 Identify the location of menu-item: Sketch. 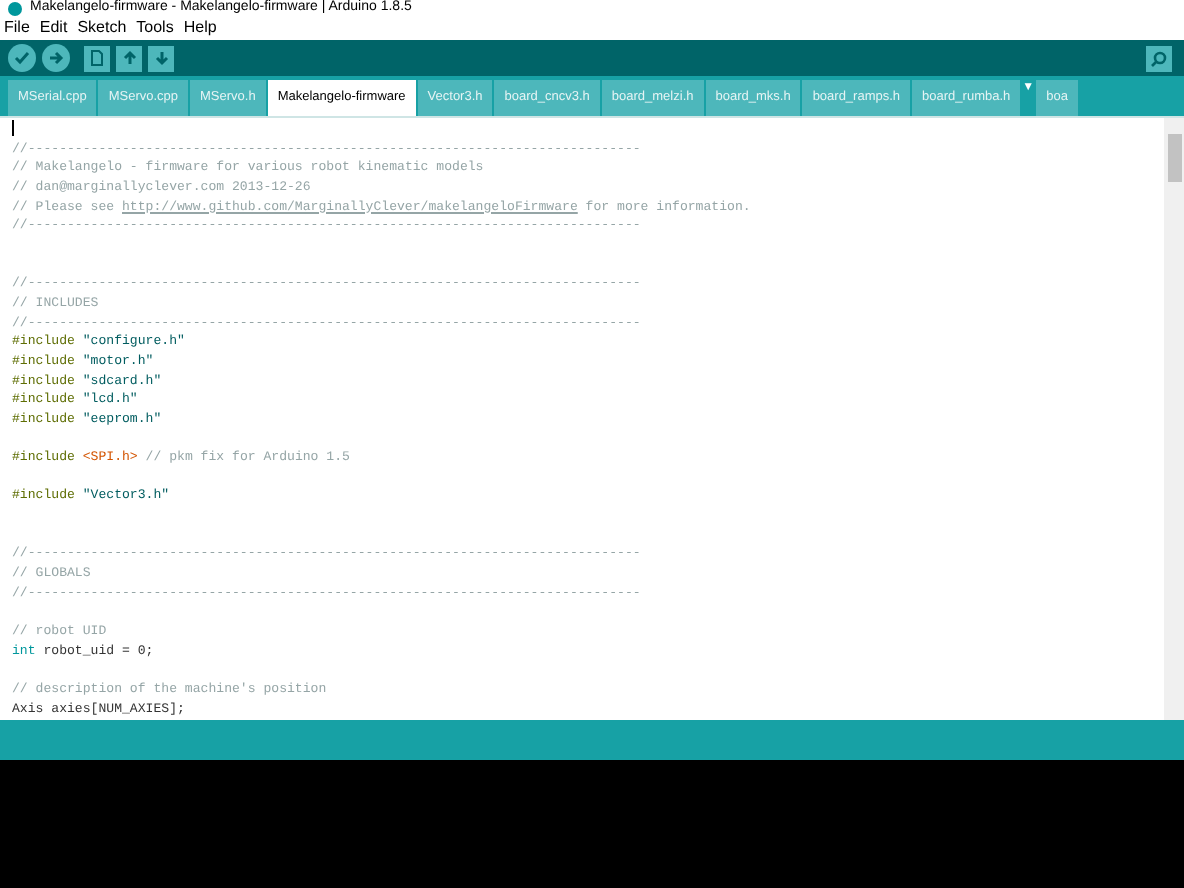
(102, 28).